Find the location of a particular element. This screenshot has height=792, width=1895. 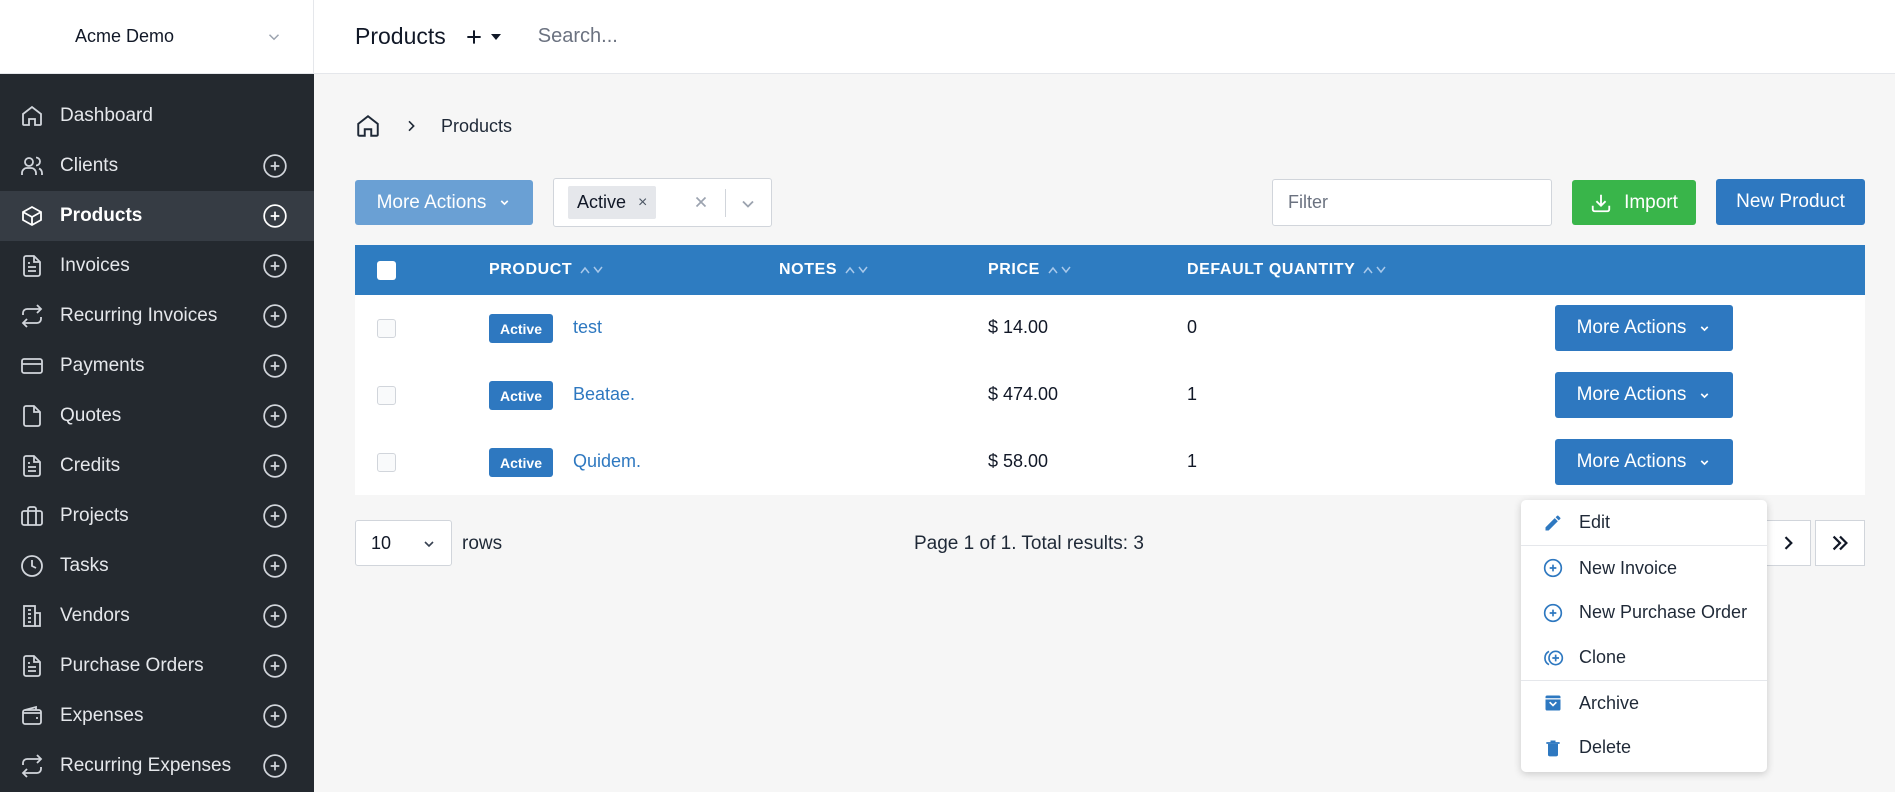

quick-create-button is located at coordinates (483, 37).